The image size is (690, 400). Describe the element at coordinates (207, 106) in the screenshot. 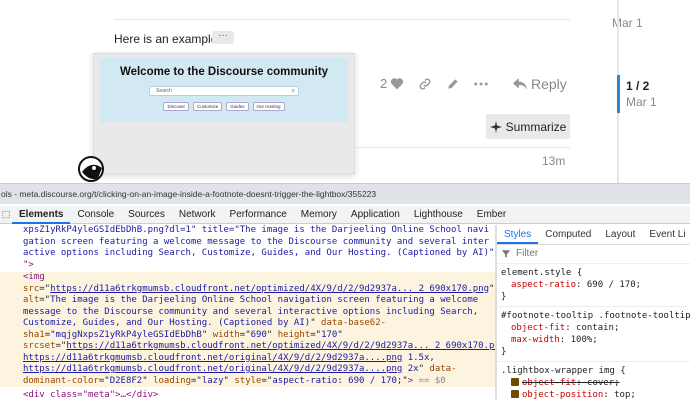

I see `image-button-customize: Customize` at that location.